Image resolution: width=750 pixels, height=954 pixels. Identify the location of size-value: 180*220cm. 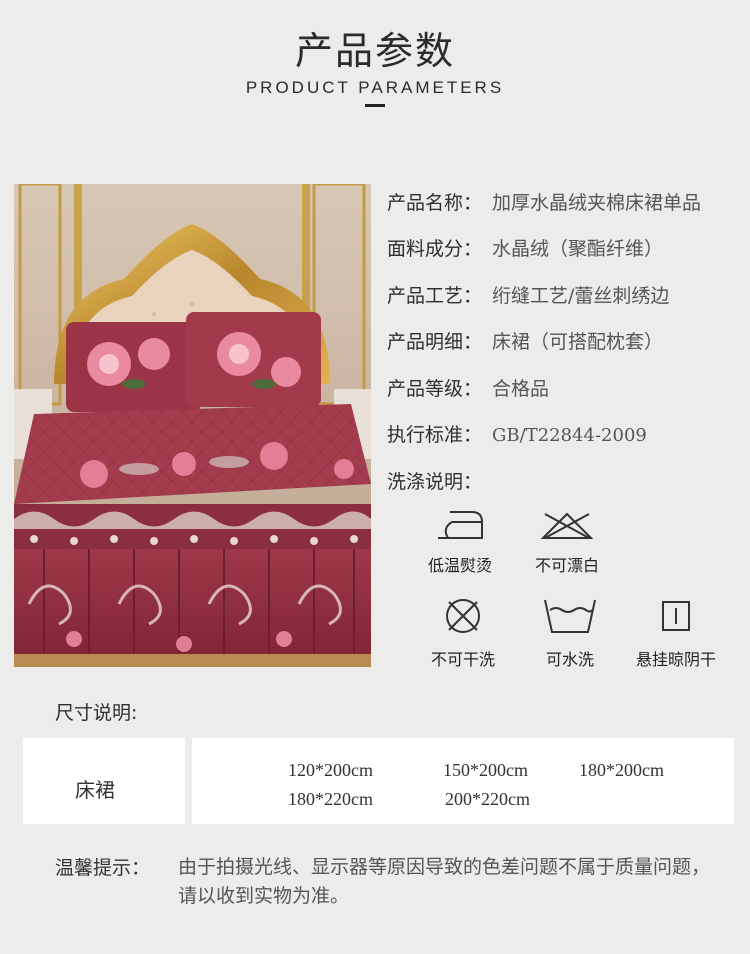
(330, 799).